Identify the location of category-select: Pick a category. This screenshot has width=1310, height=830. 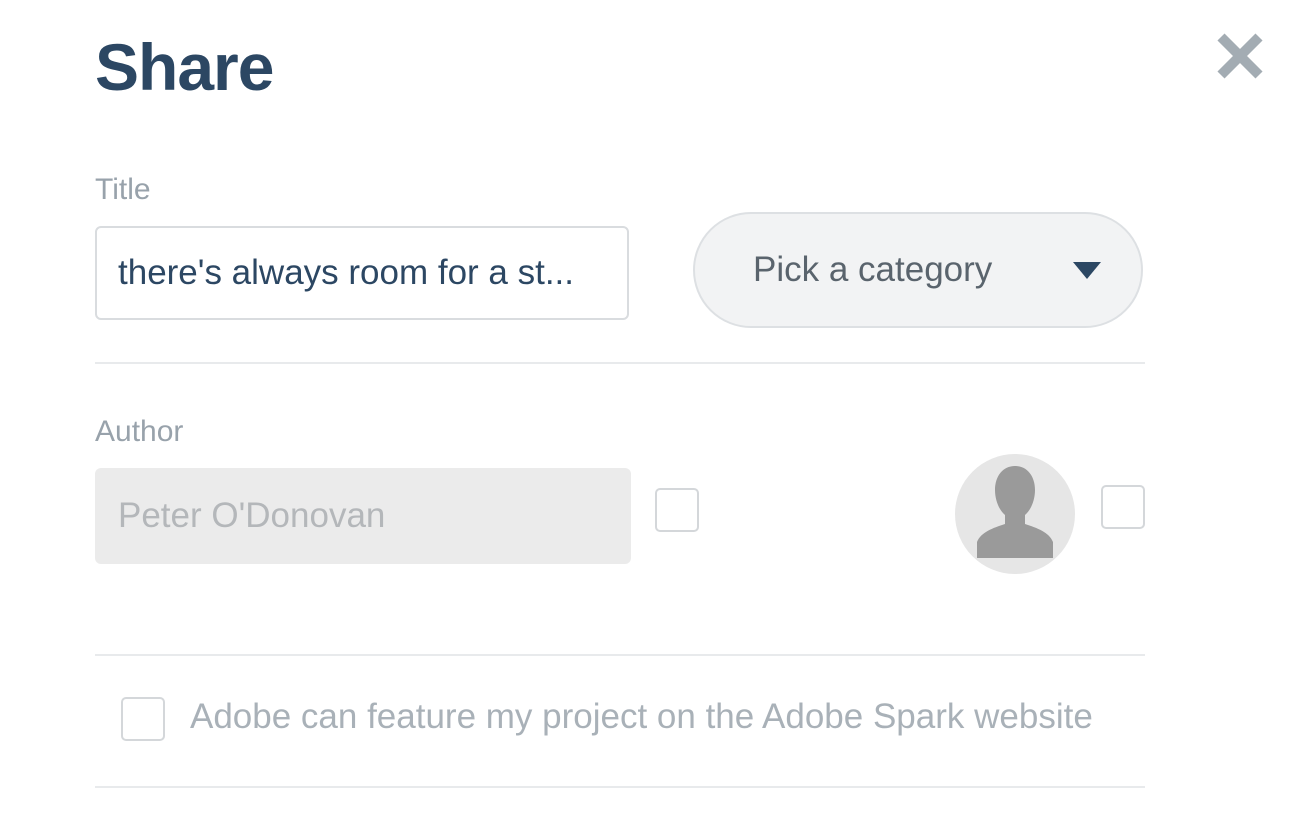
(918, 270).